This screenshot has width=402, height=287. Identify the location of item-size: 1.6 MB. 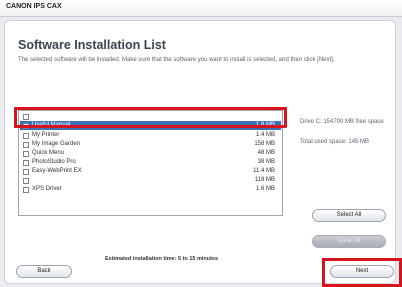
(265, 189).